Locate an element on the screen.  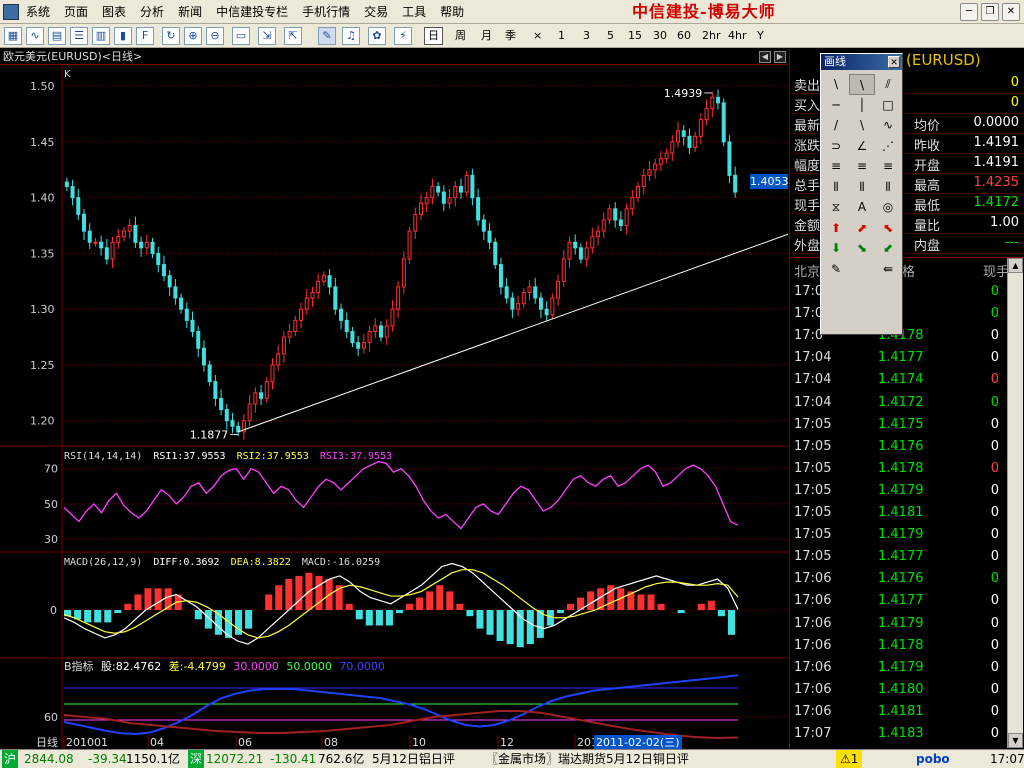
draw-tool-icon: ∠ is located at coordinates (862, 146).